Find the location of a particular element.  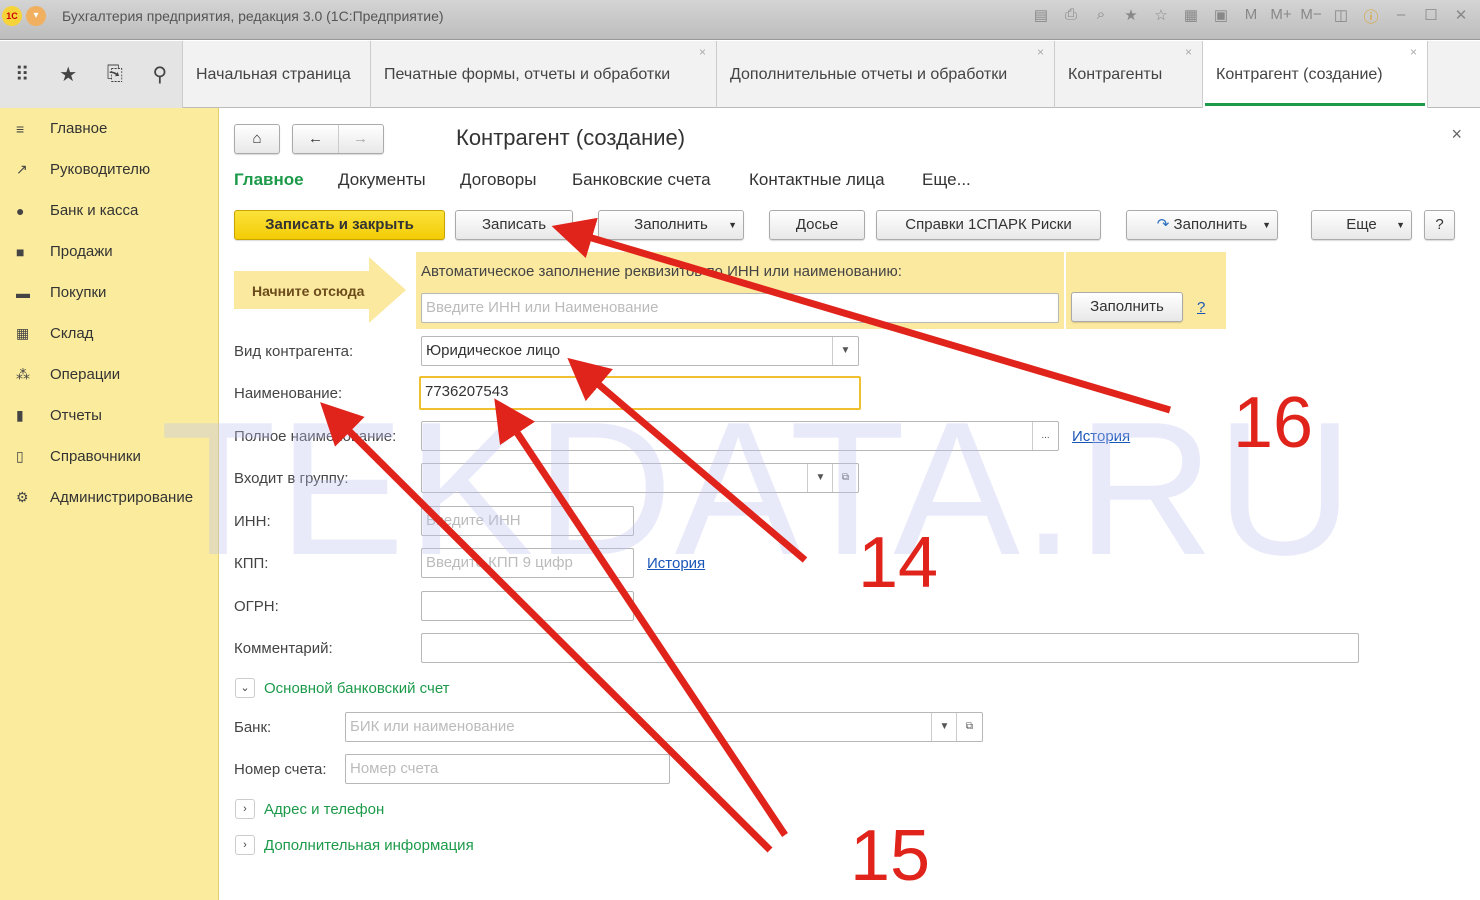

account-label: Номер счета: is located at coordinates (280, 769).